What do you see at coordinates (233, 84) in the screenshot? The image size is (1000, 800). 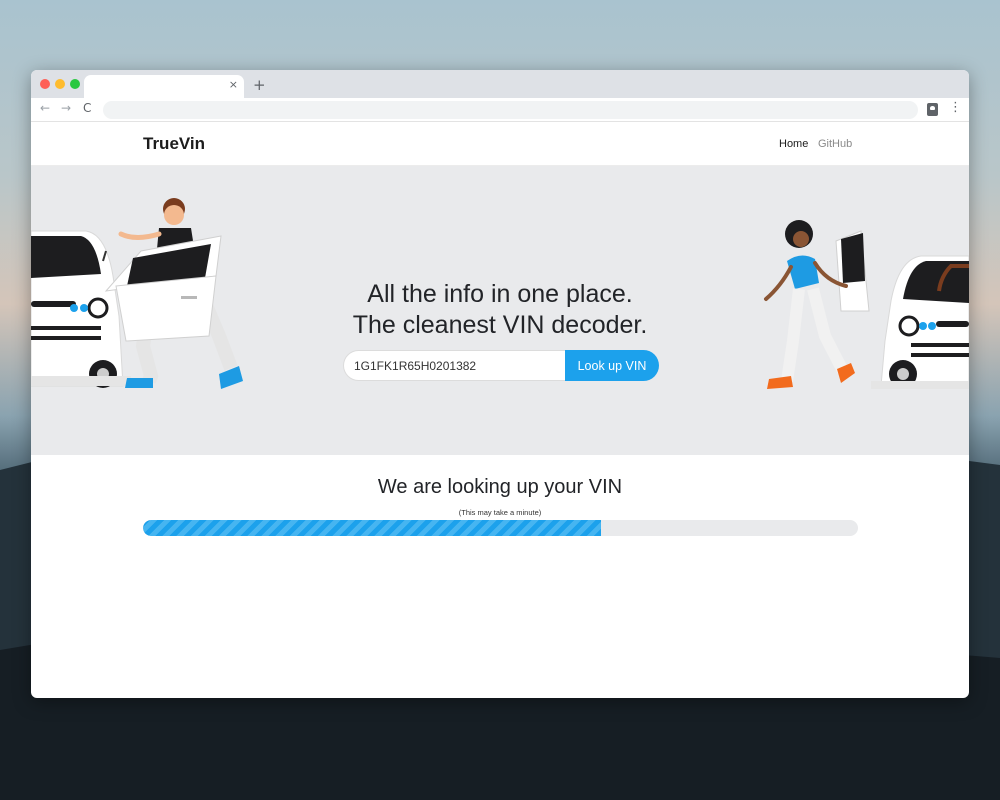 I see `tab-close-icon: ×` at bounding box center [233, 84].